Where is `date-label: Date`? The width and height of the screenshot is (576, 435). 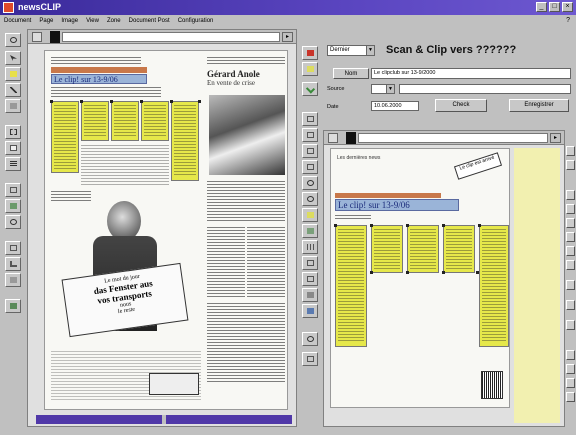 date-label: Date is located at coordinates (333, 107).